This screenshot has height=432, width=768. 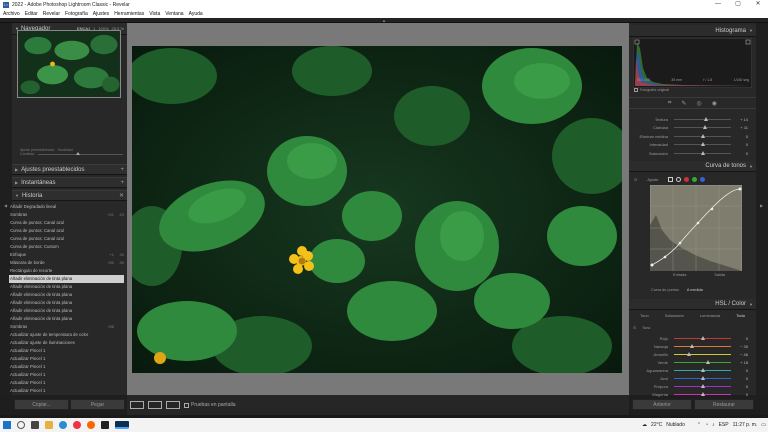 What do you see at coordinates (69, 195) in the screenshot?
I see `history-section-header: ▼ Historia ✕` at bounding box center [69, 195].